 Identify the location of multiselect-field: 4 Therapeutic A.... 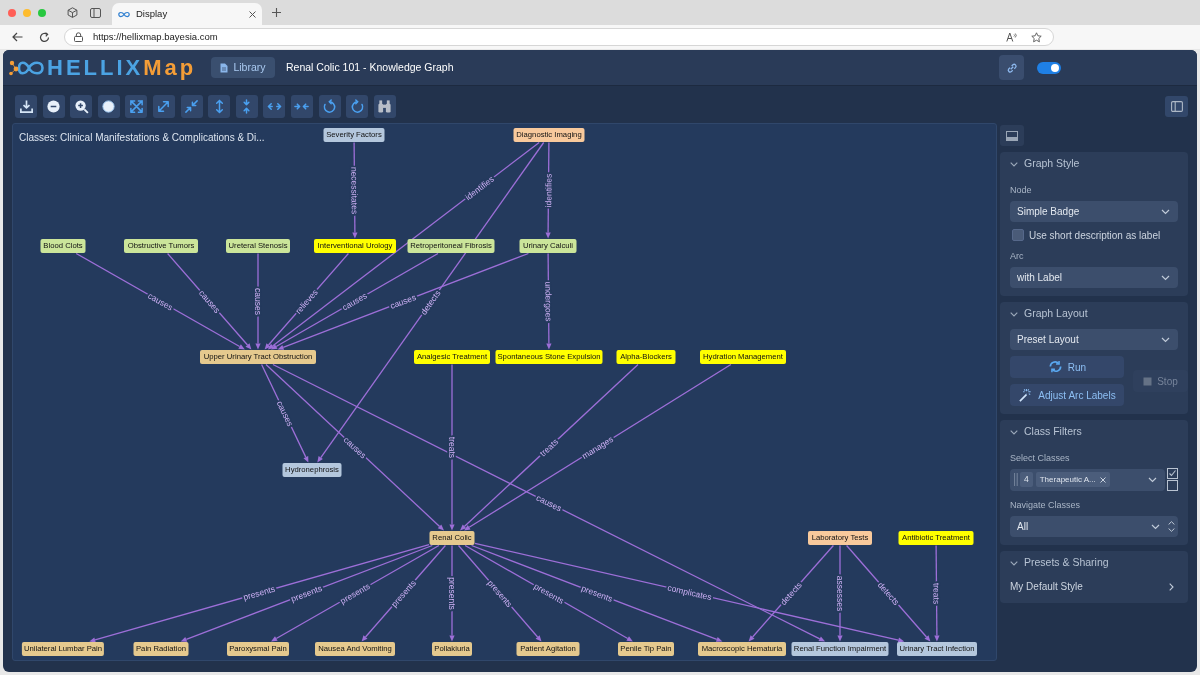
(1087, 479).